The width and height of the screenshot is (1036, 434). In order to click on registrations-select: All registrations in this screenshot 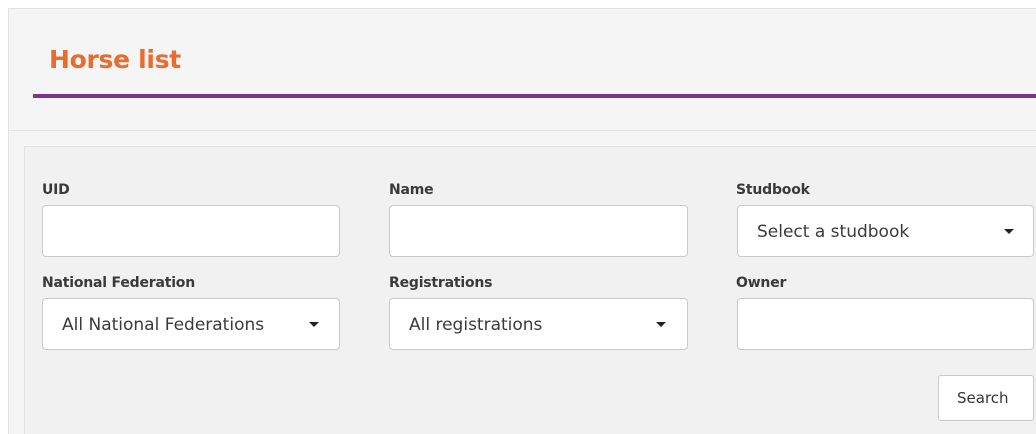, I will do `click(538, 324)`.